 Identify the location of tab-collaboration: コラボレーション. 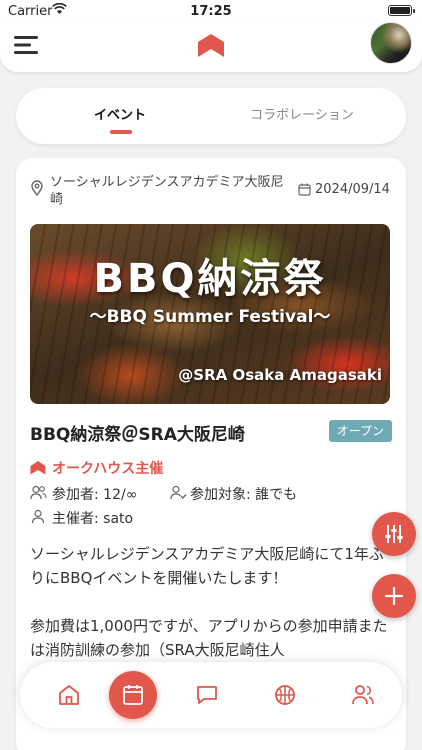
(302, 116).